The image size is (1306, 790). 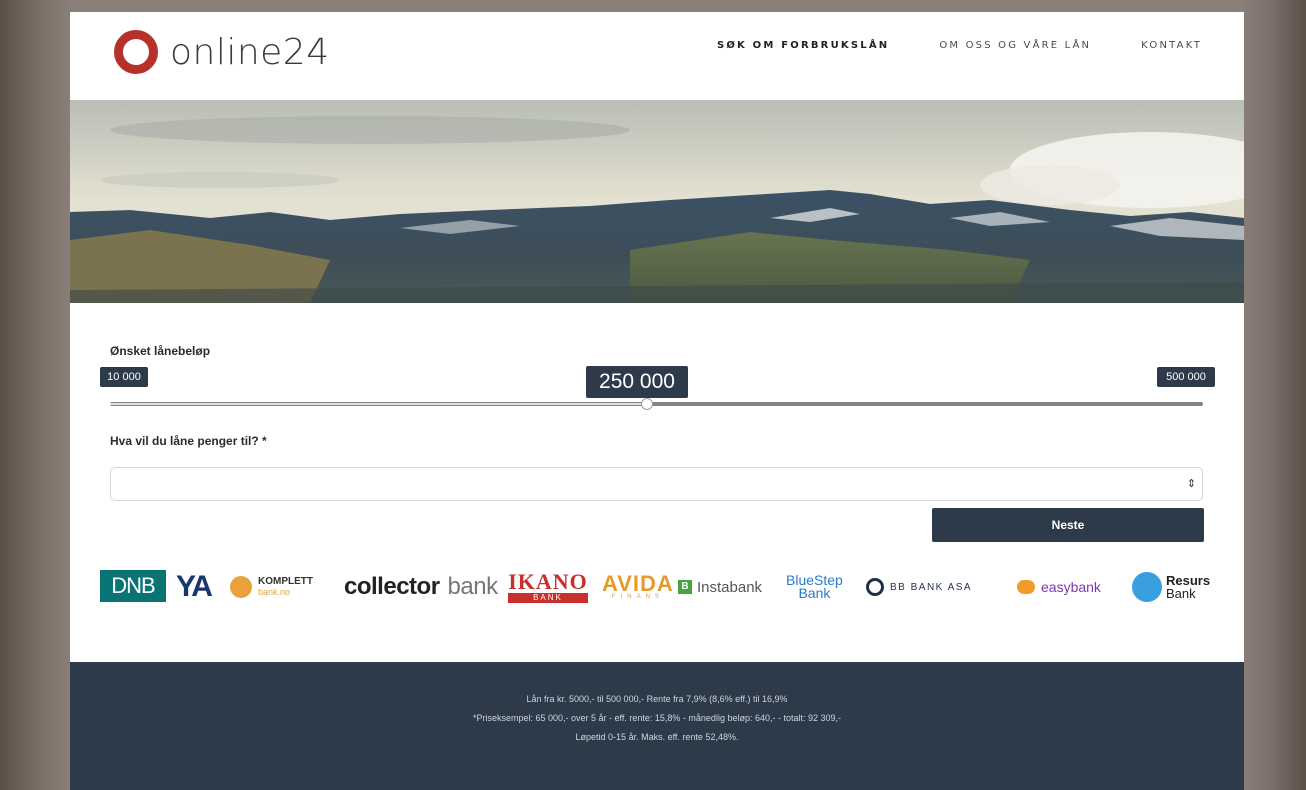 I want to click on slider-handle, so click(x=647, y=404).